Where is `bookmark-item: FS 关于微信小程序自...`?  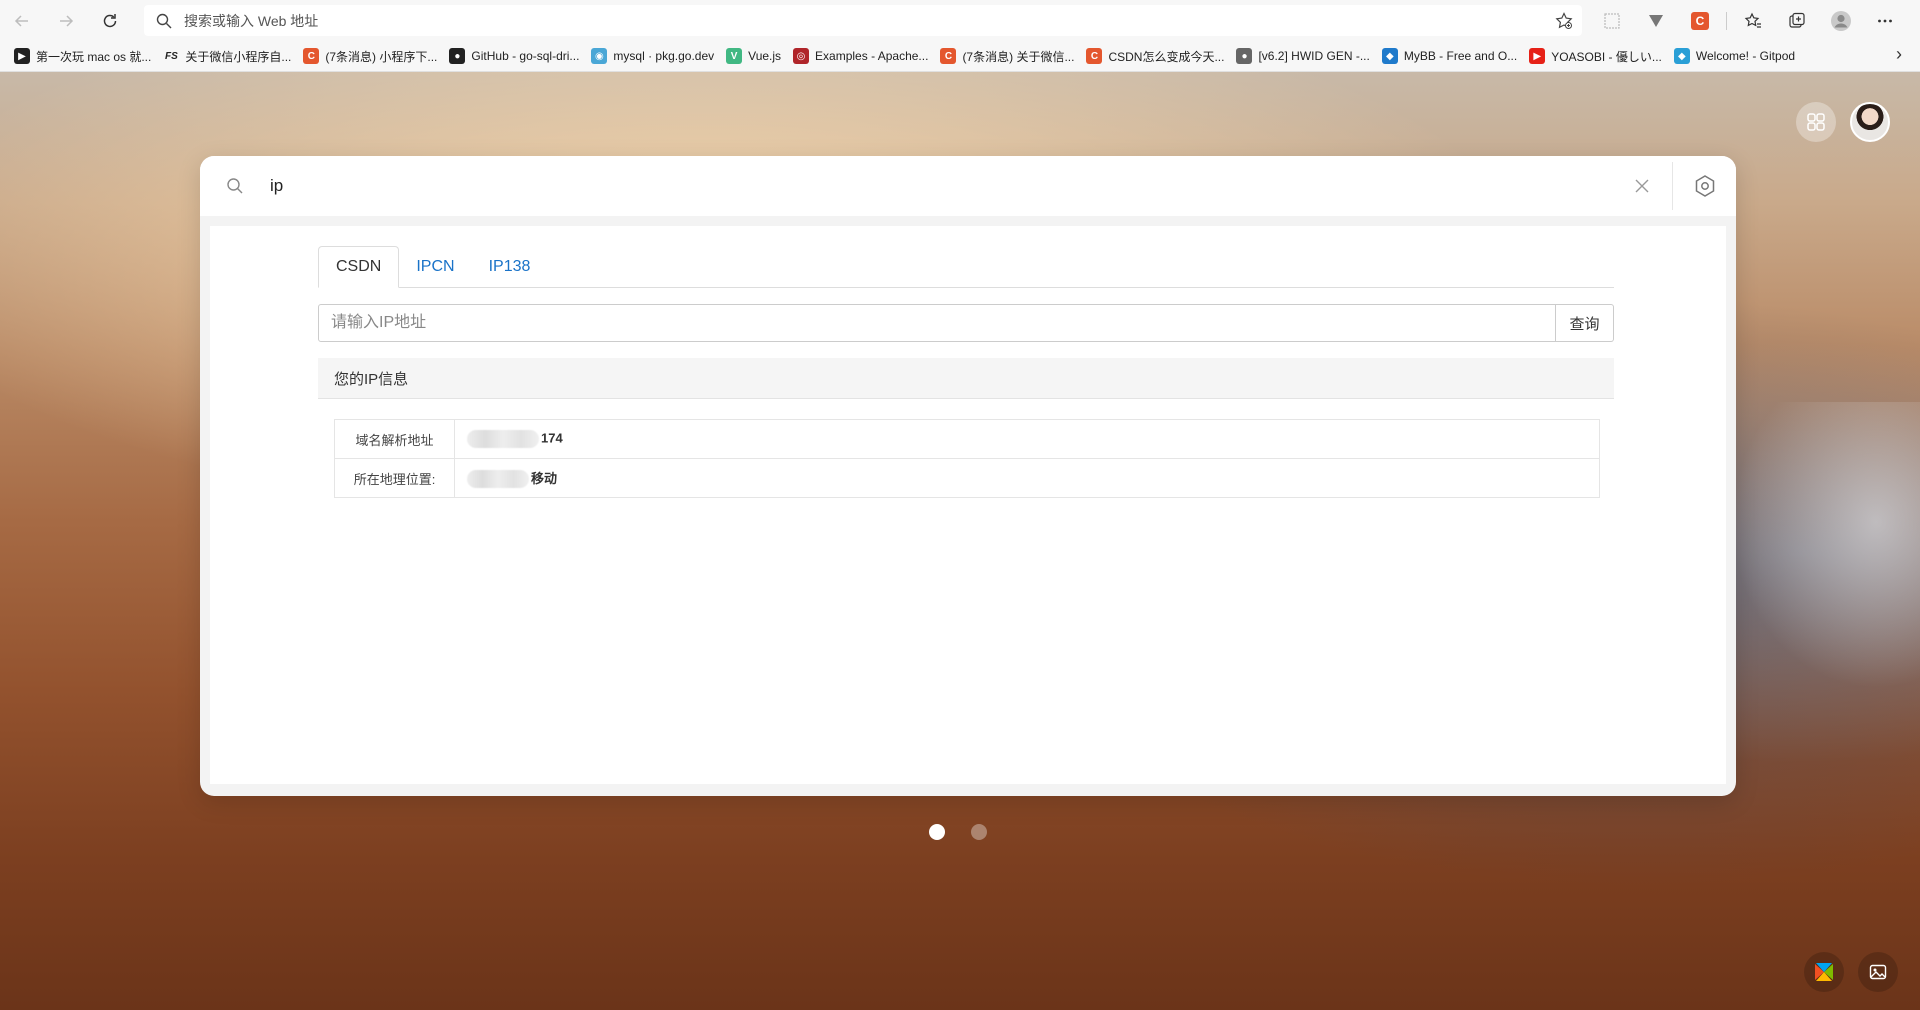 bookmark-item: FS 关于微信小程序自... is located at coordinates (229, 56).